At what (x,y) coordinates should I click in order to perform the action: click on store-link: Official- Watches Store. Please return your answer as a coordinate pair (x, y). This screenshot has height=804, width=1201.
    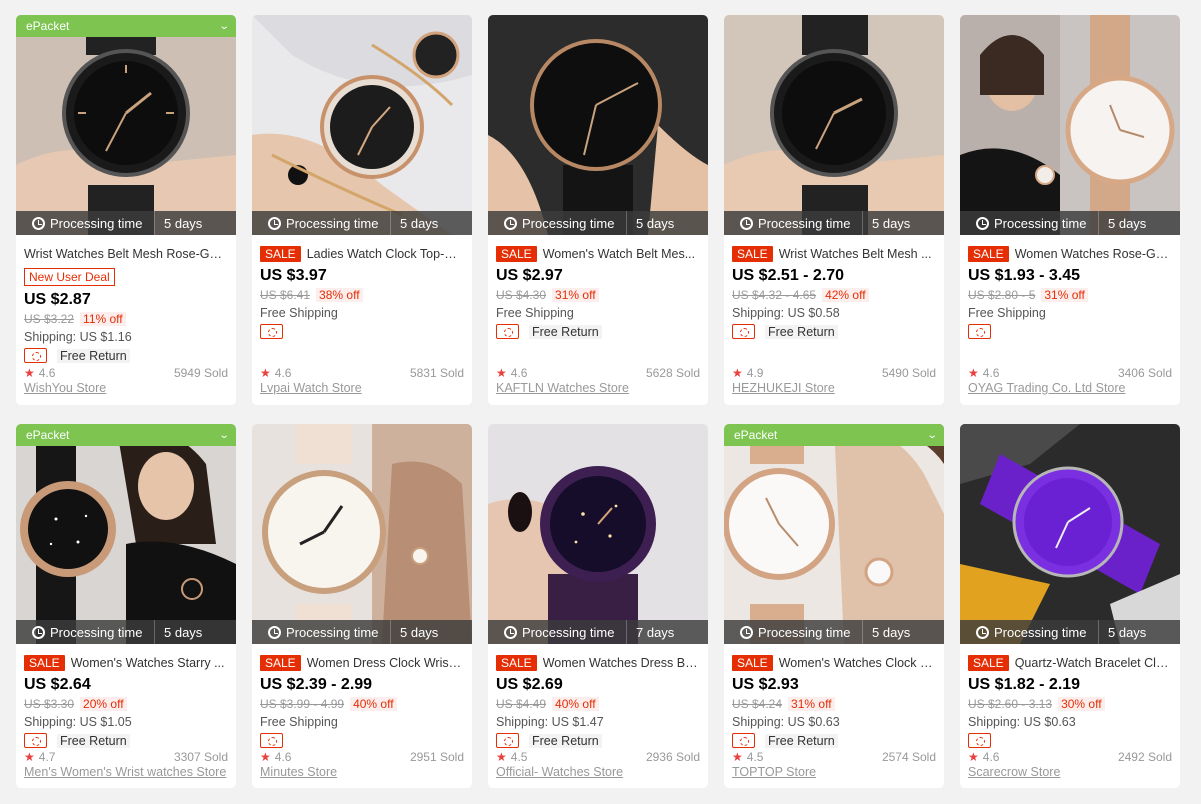
    Looking at the image, I should click on (598, 773).